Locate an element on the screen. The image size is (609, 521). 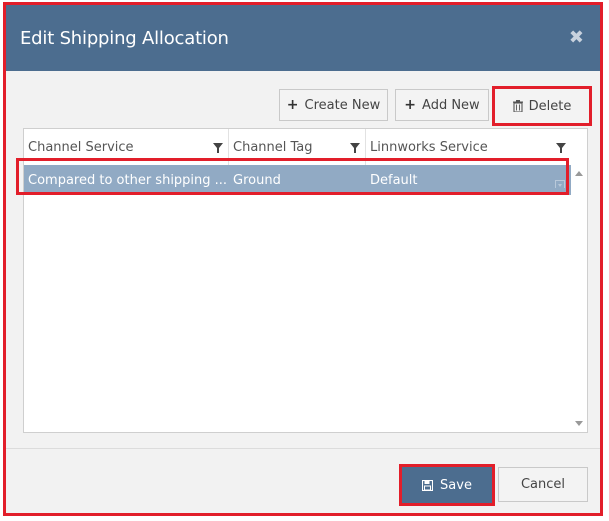
chevron-down-icon is located at coordinates (560, 183).